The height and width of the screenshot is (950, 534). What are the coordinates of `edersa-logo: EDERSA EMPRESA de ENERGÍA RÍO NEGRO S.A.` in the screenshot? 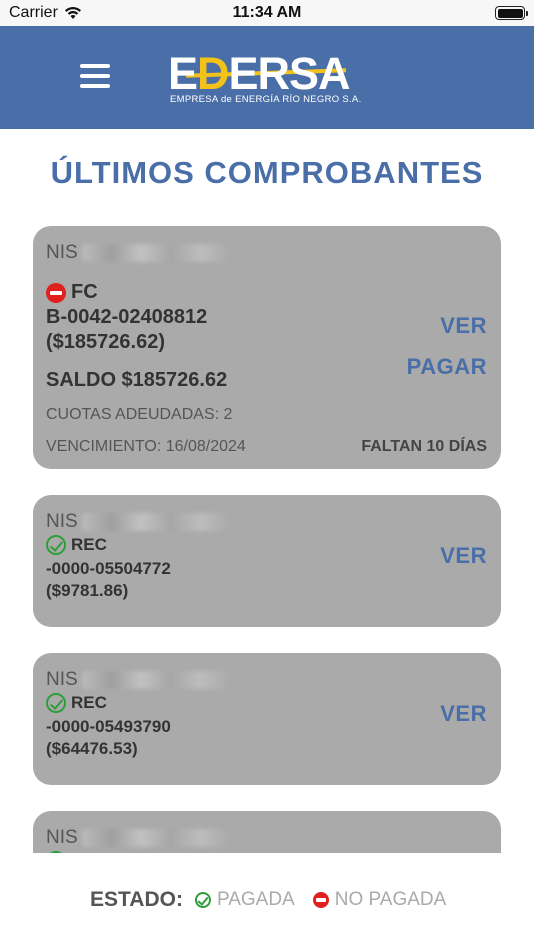 It's located at (268, 79).